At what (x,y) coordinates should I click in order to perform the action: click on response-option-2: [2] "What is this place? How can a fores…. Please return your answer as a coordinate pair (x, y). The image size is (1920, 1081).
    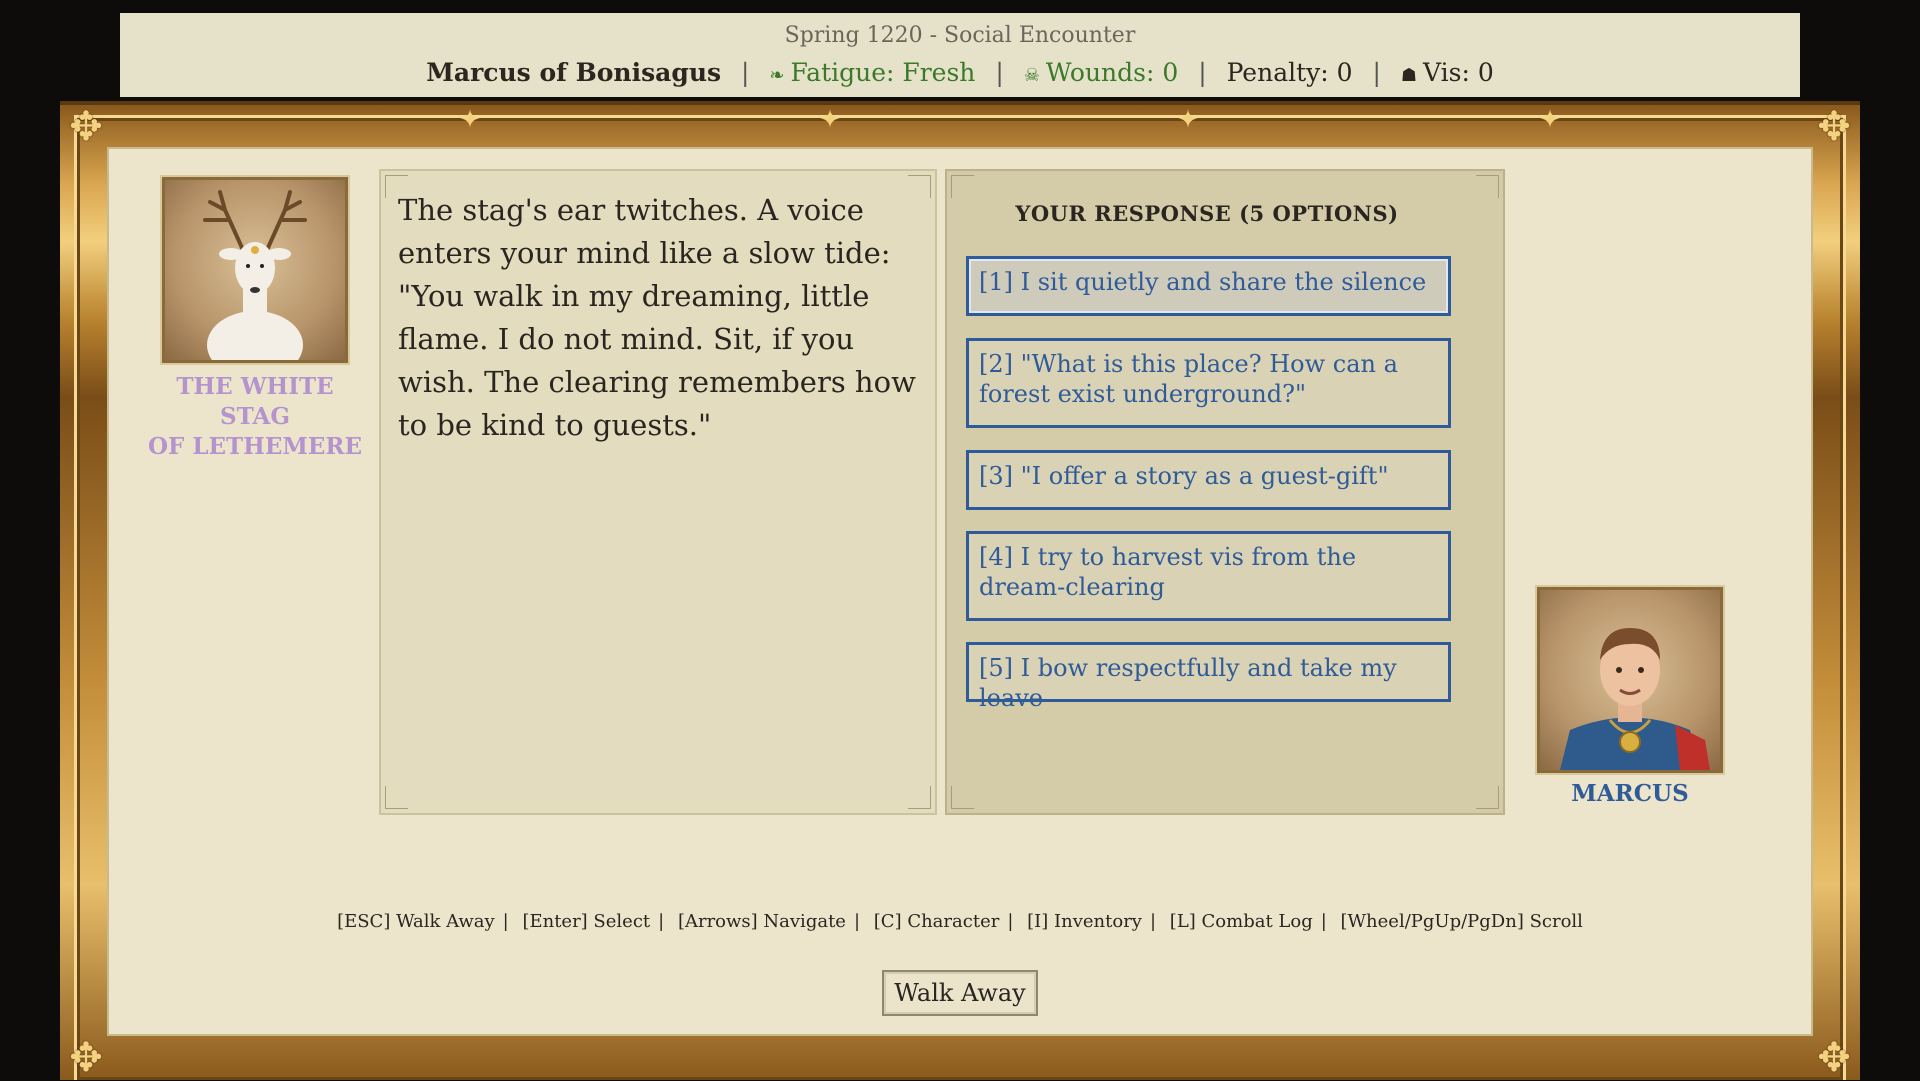
    Looking at the image, I should click on (1208, 383).